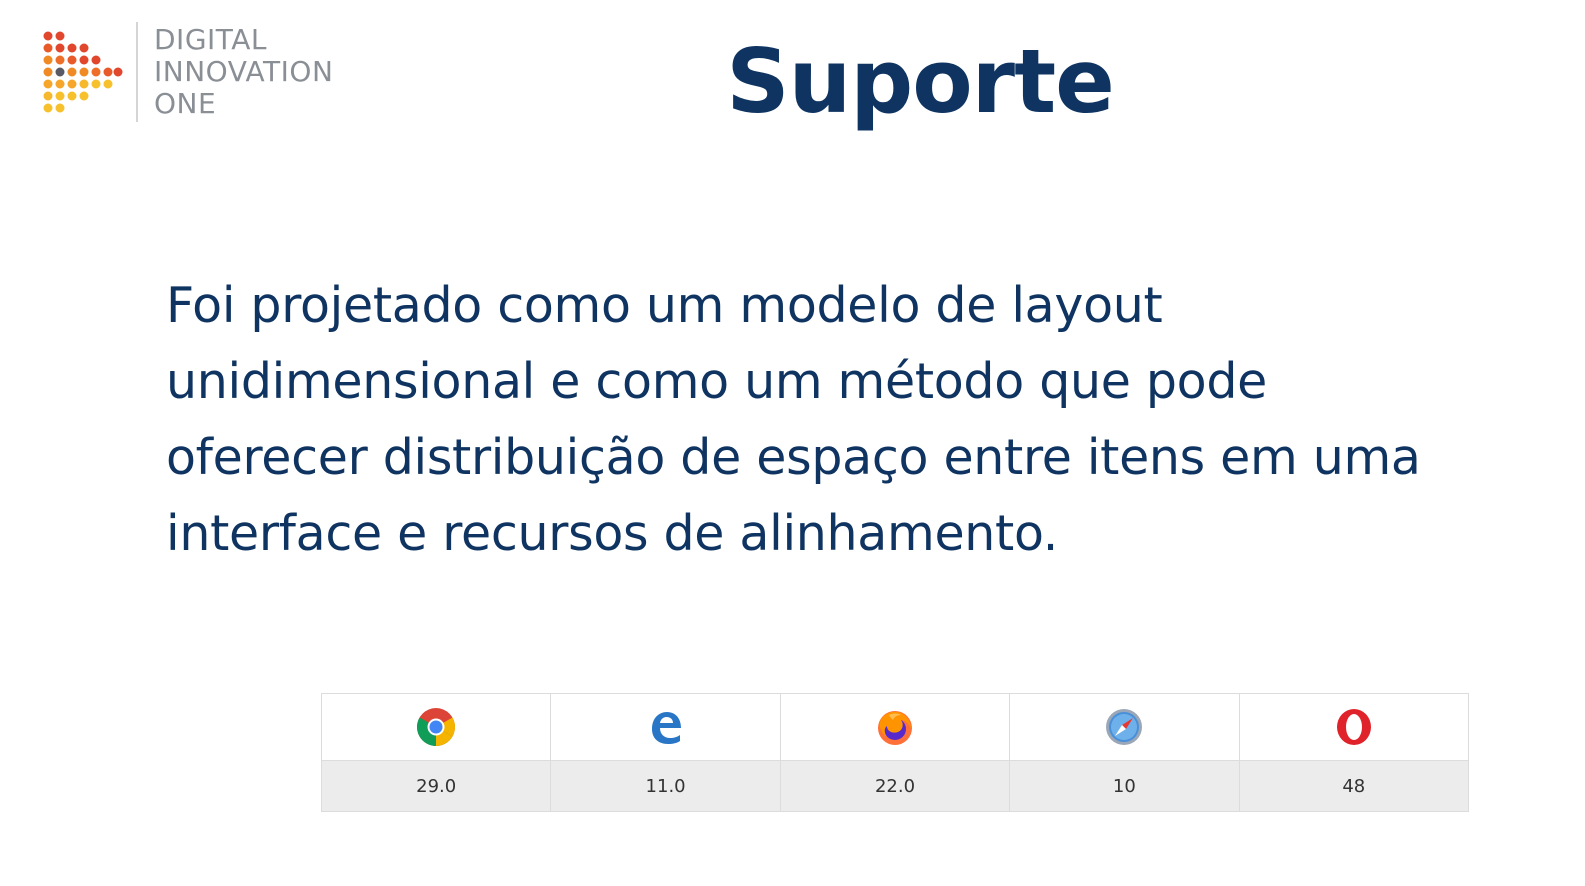  I want to click on browser-icons-row, so click(895, 727).